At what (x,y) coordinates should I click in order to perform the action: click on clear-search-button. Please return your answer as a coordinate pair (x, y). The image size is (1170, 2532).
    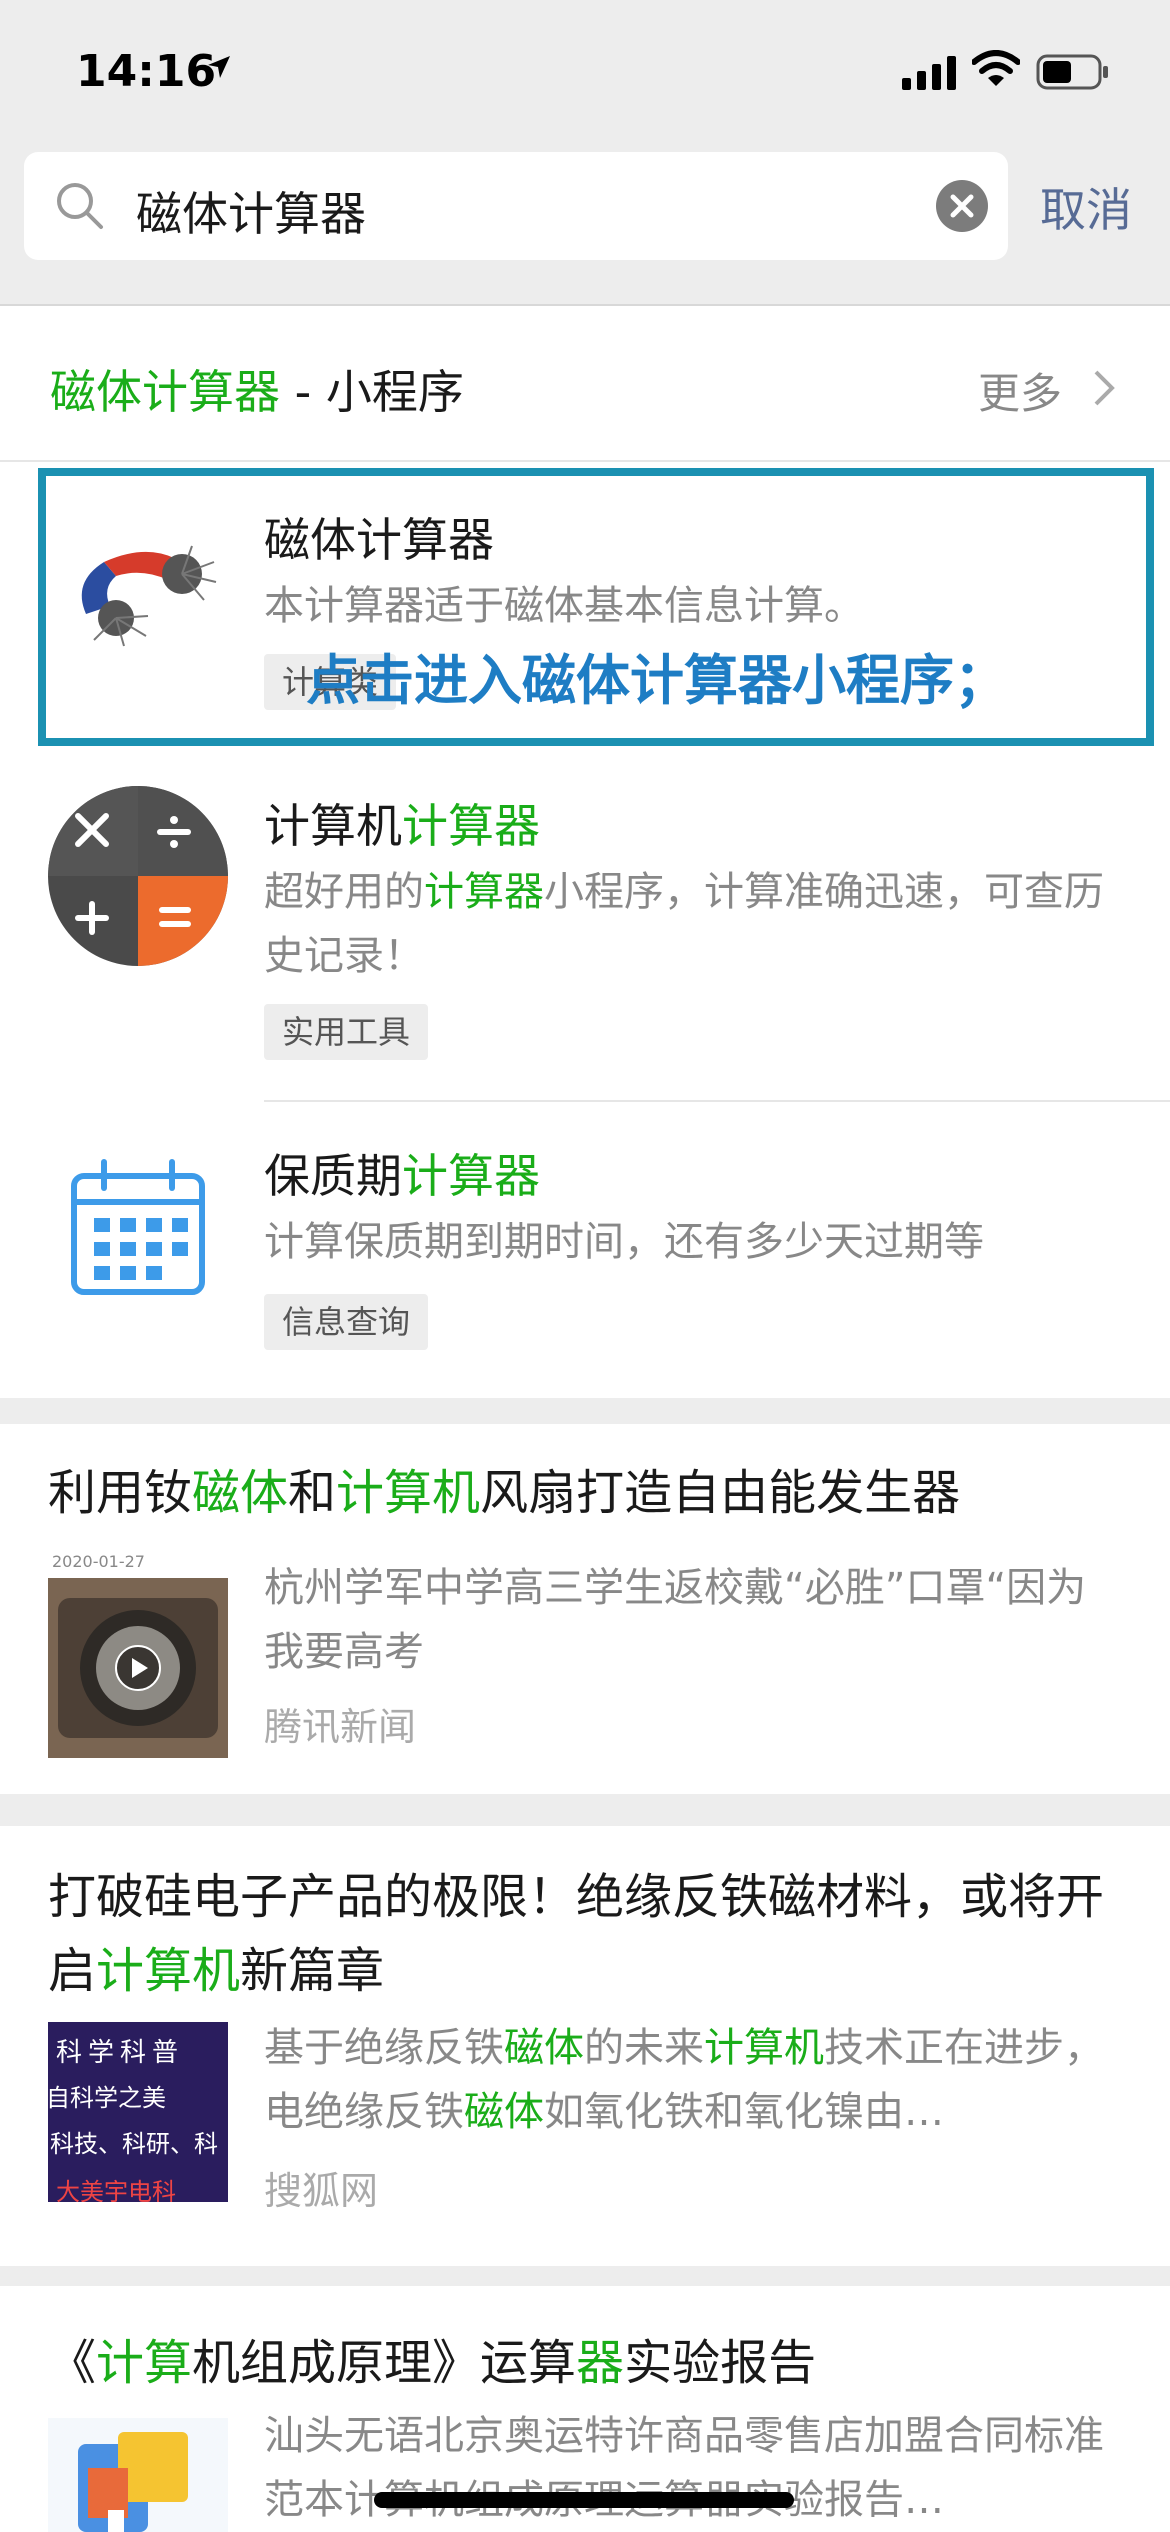
    Looking at the image, I should click on (962, 206).